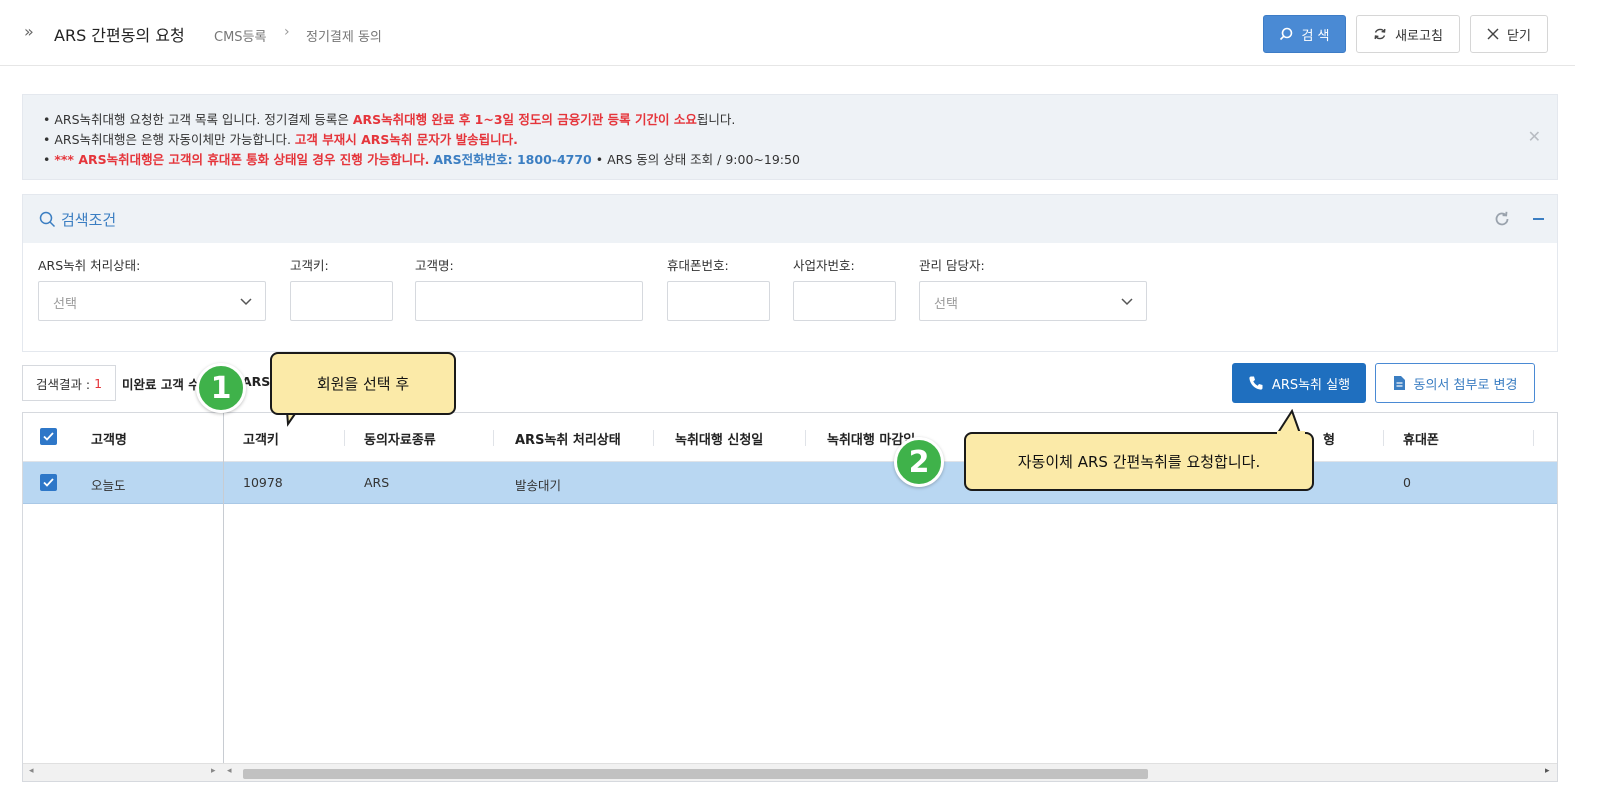  I want to click on field-label-customer-key: 고객키:, so click(309, 265).